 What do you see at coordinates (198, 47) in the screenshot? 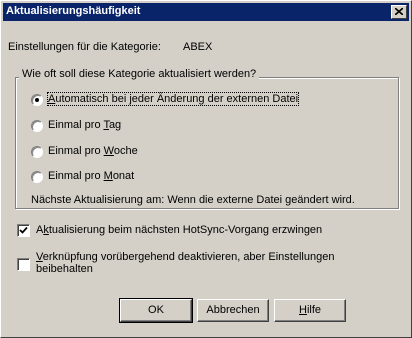
I see `category-value: ABEX` at bounding box center [198, 47].